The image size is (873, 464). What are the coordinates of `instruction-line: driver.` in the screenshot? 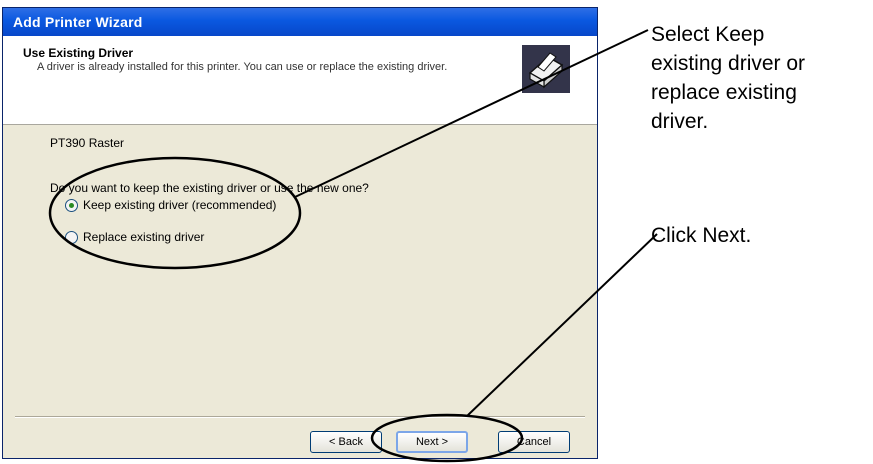 It's located at (680, 121).